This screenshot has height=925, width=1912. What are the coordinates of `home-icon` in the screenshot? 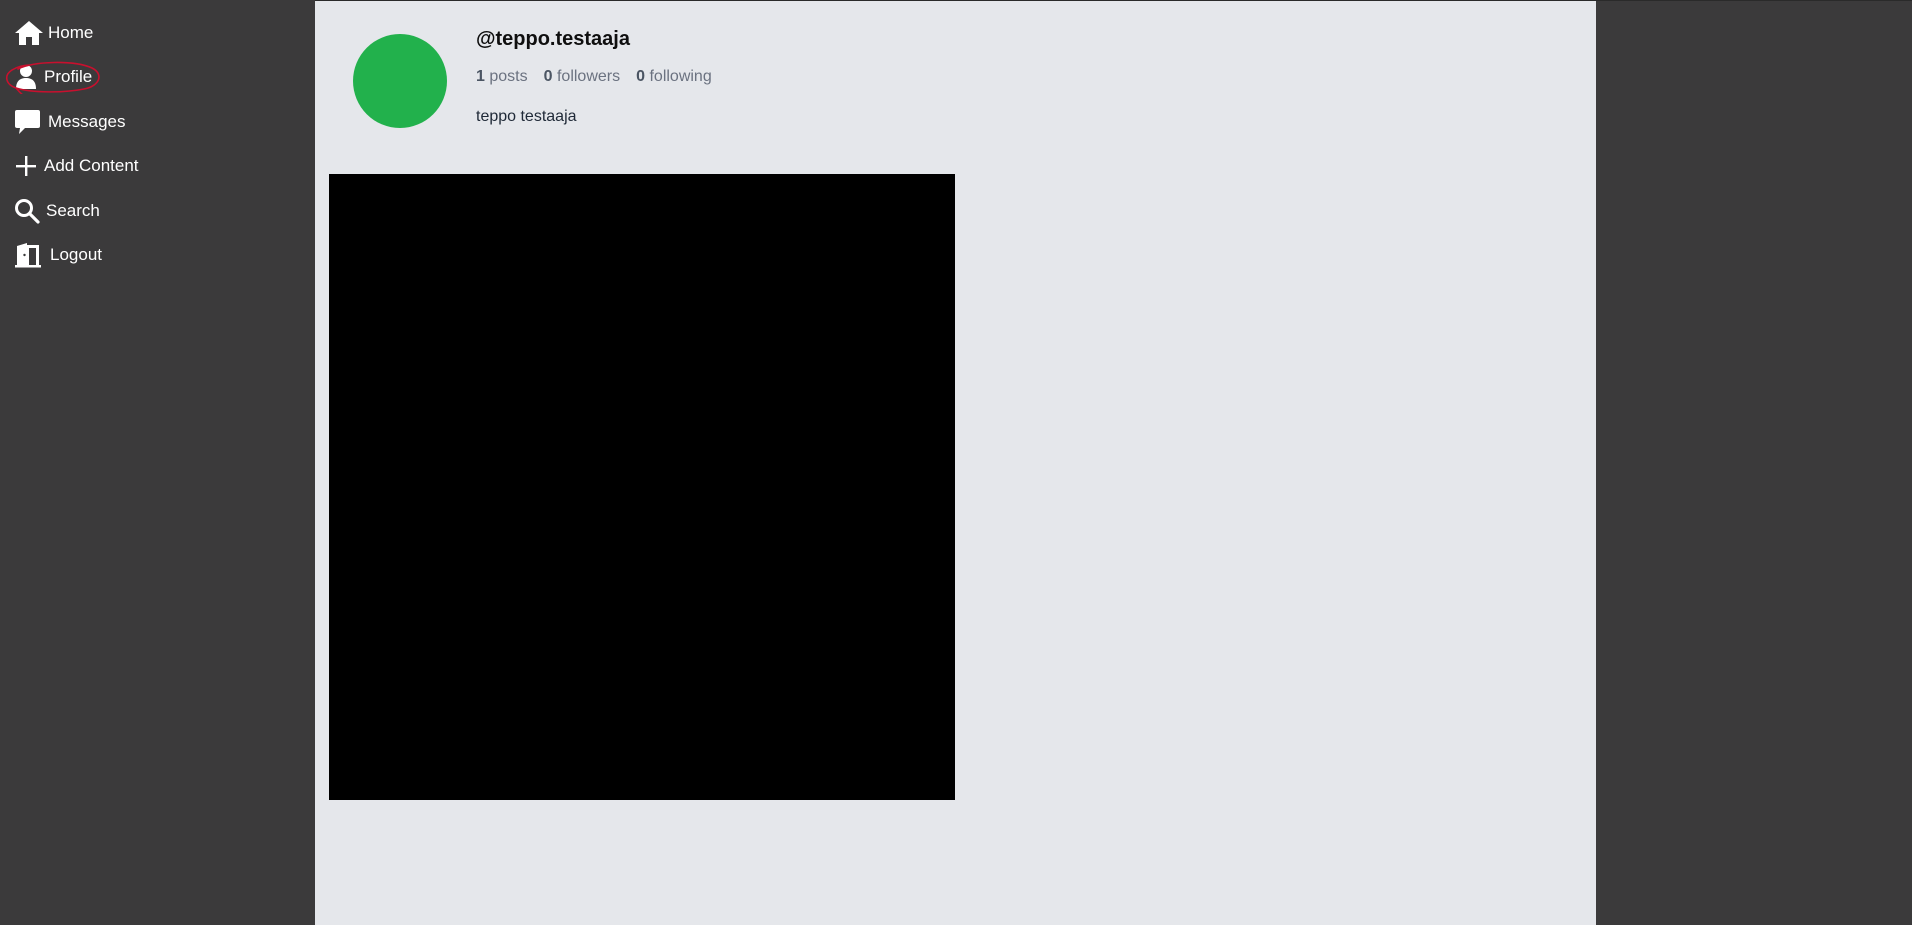 It's located at (29, 33).